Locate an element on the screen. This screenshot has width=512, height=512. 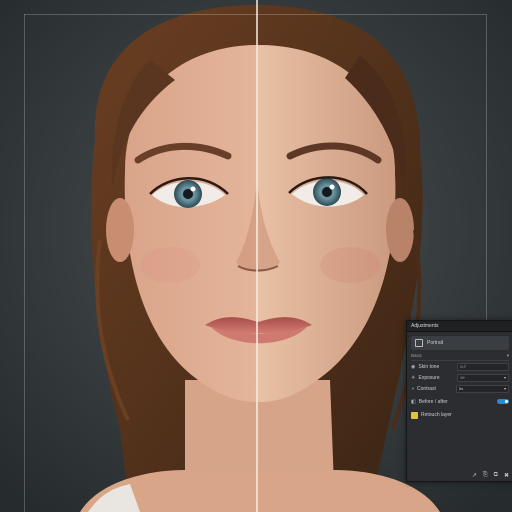
eye-icon: ◉ is located at coordinates (413, 366).